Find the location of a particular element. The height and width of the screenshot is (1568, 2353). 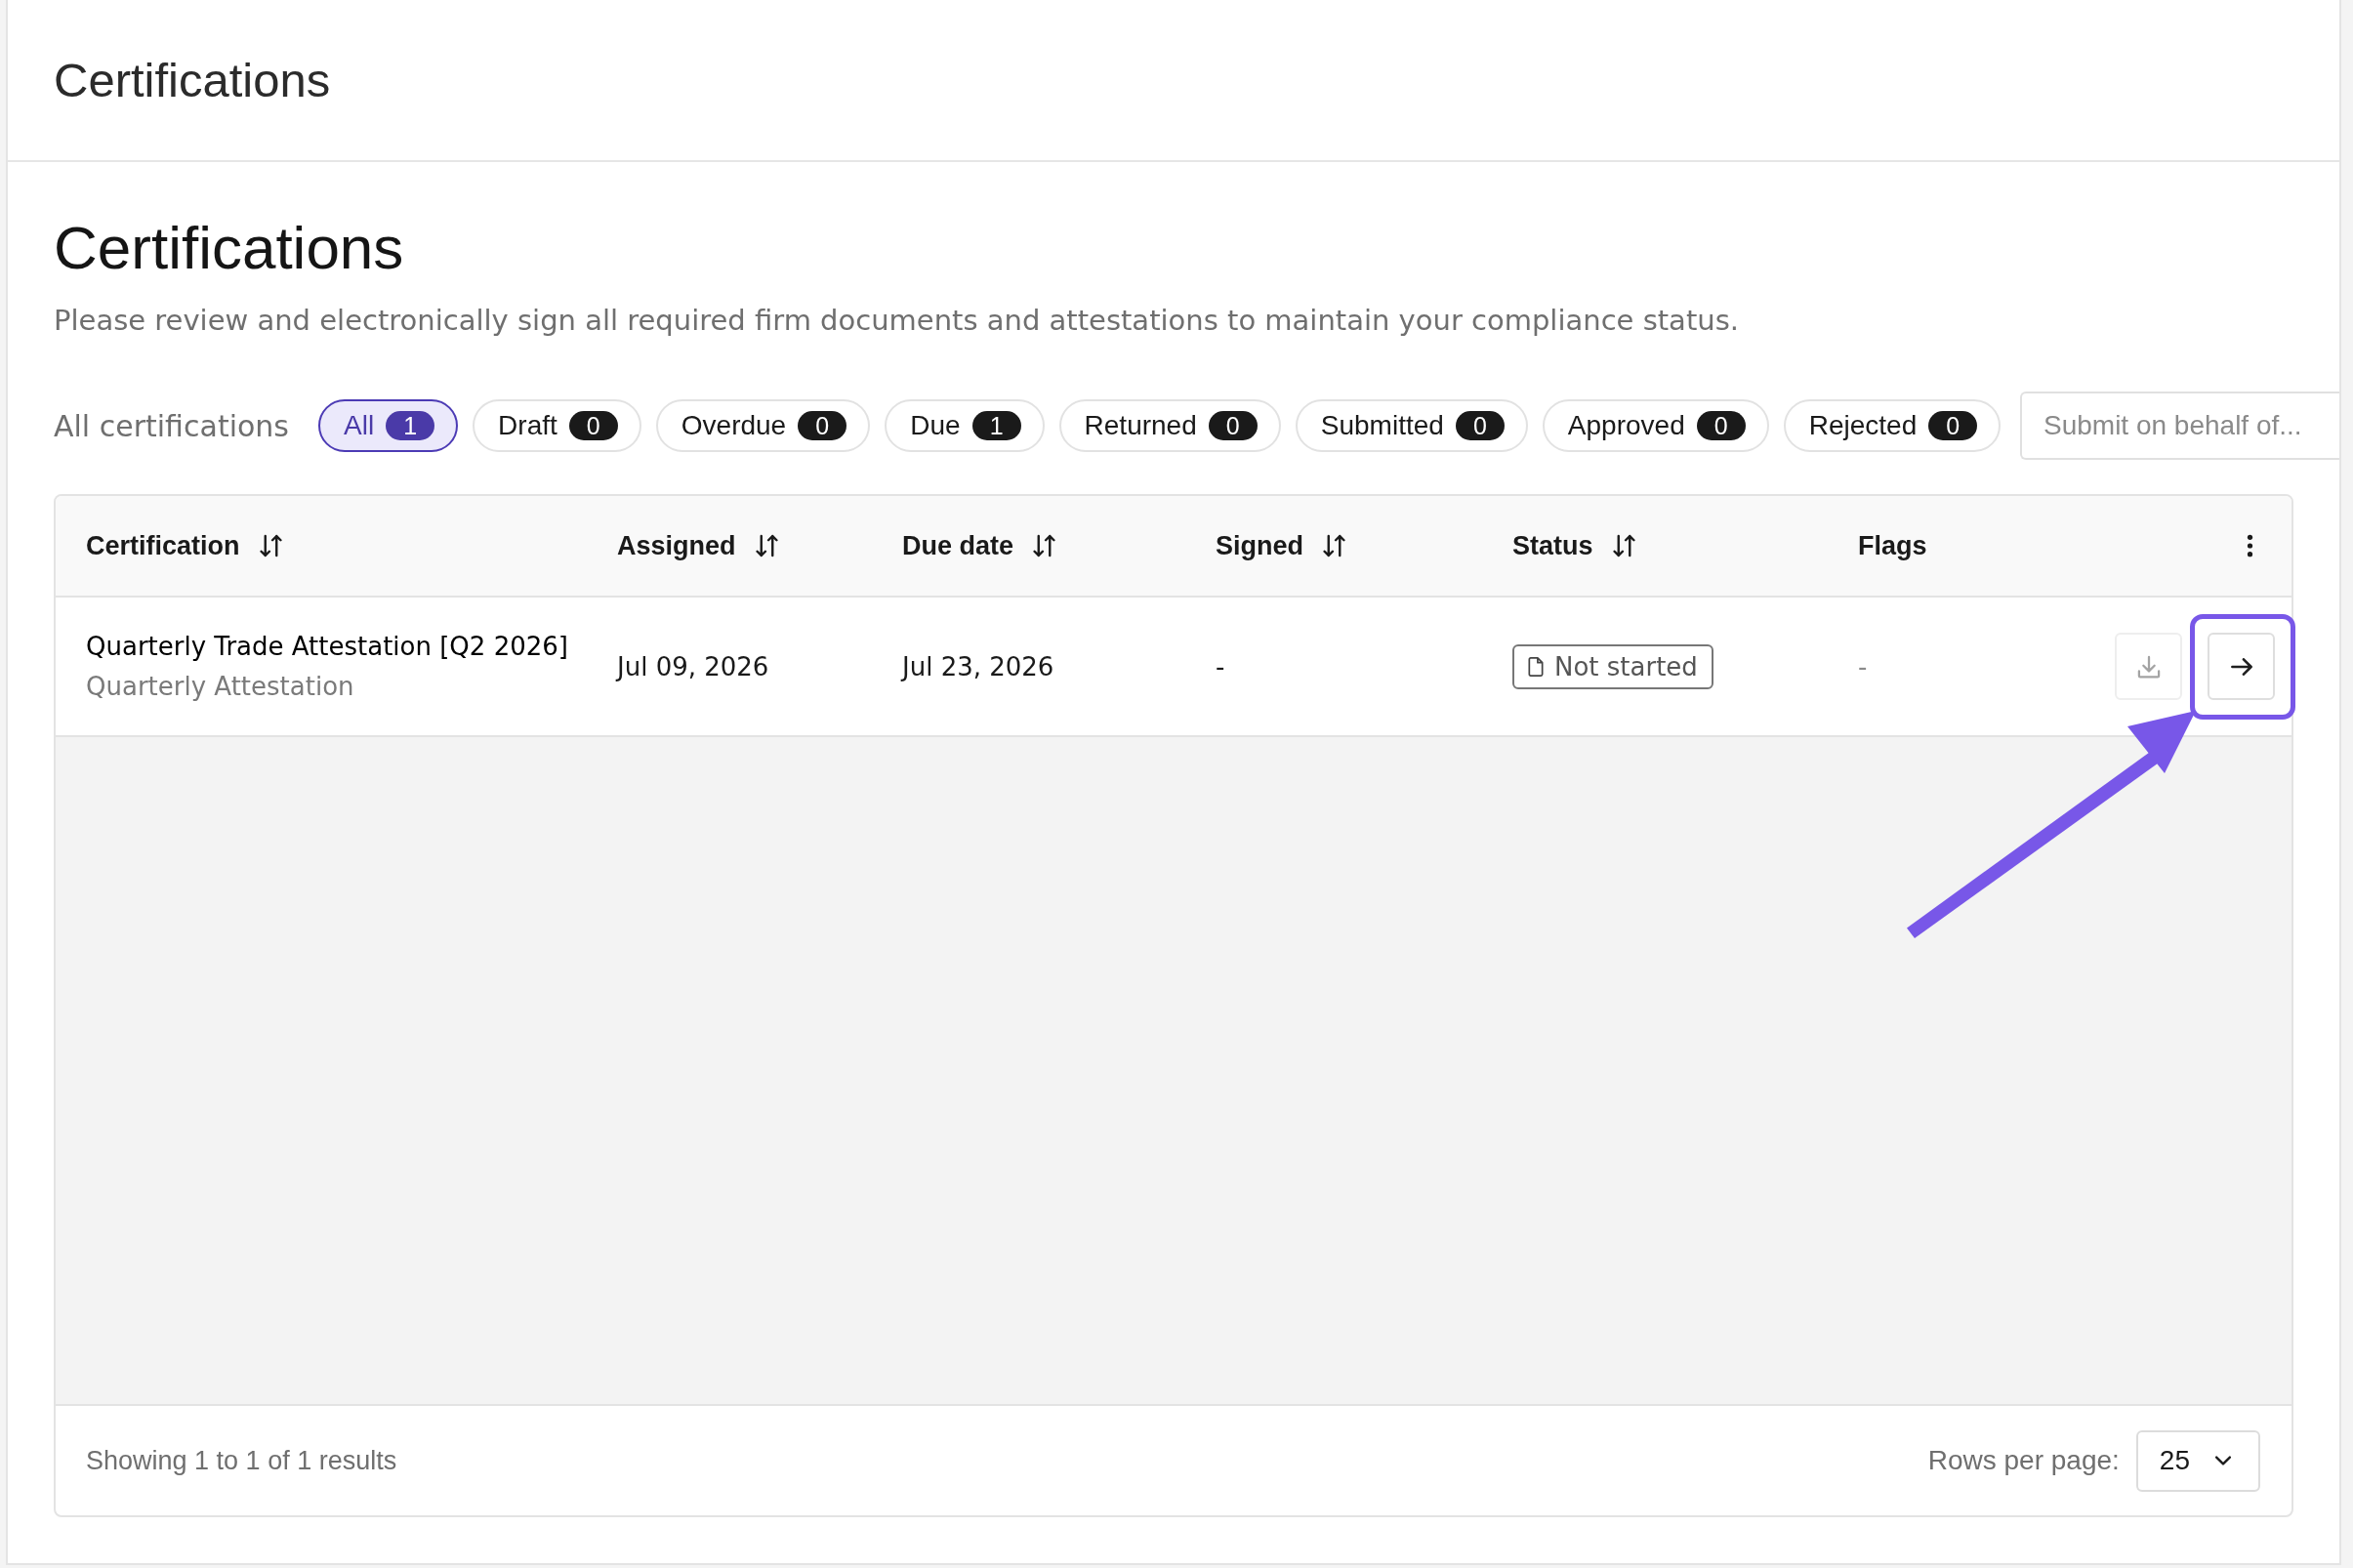

arrow-right-icon is located at coordinates (2241, 667).